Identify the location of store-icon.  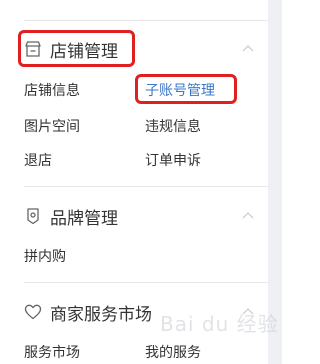
(33, 49).